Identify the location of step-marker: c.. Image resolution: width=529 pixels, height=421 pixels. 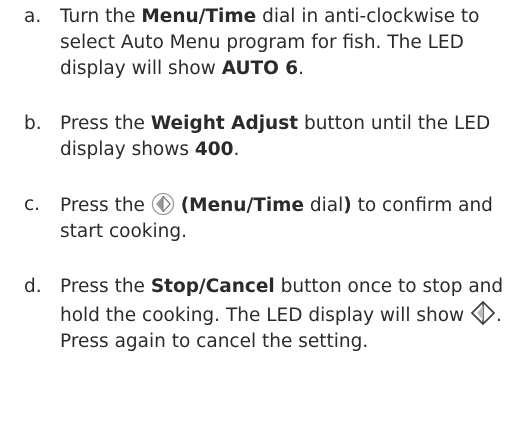
(32, 204).